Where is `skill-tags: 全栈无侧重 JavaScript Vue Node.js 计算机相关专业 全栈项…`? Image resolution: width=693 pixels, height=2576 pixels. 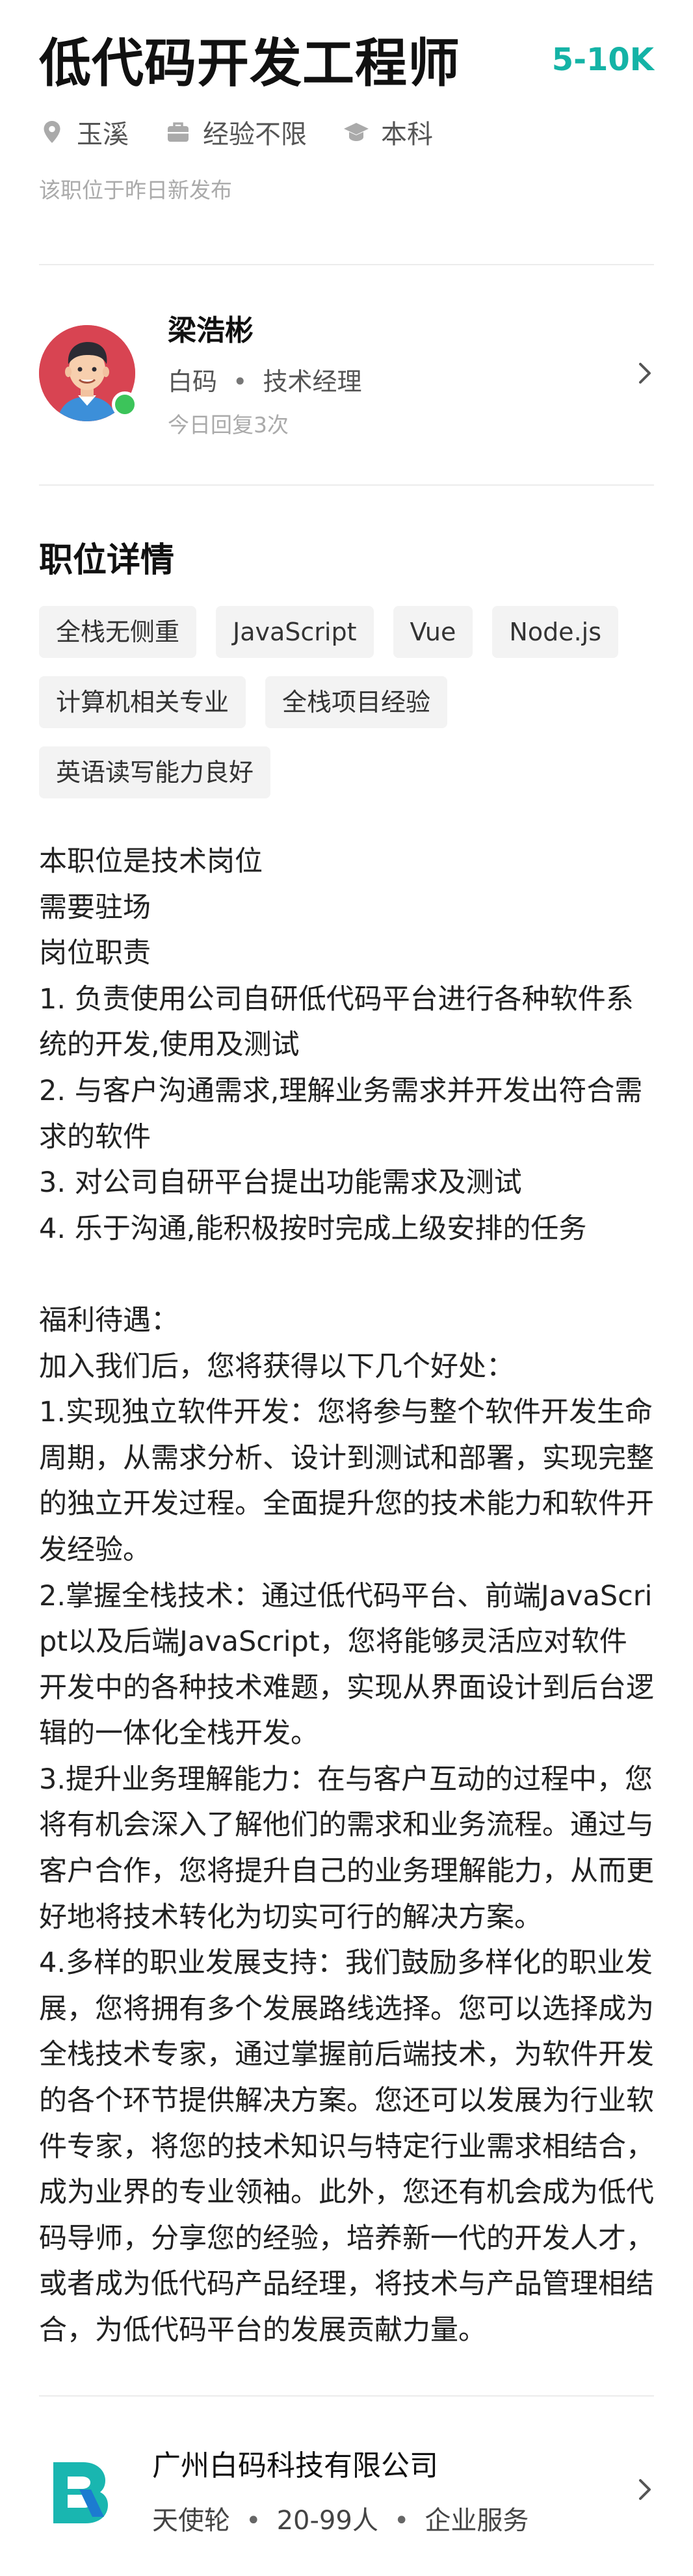 skill-tags: 全栈无侧重 JavaScript Vue Node.js 计算机相关专业 全栈项… is located at coordinates (346, 711).